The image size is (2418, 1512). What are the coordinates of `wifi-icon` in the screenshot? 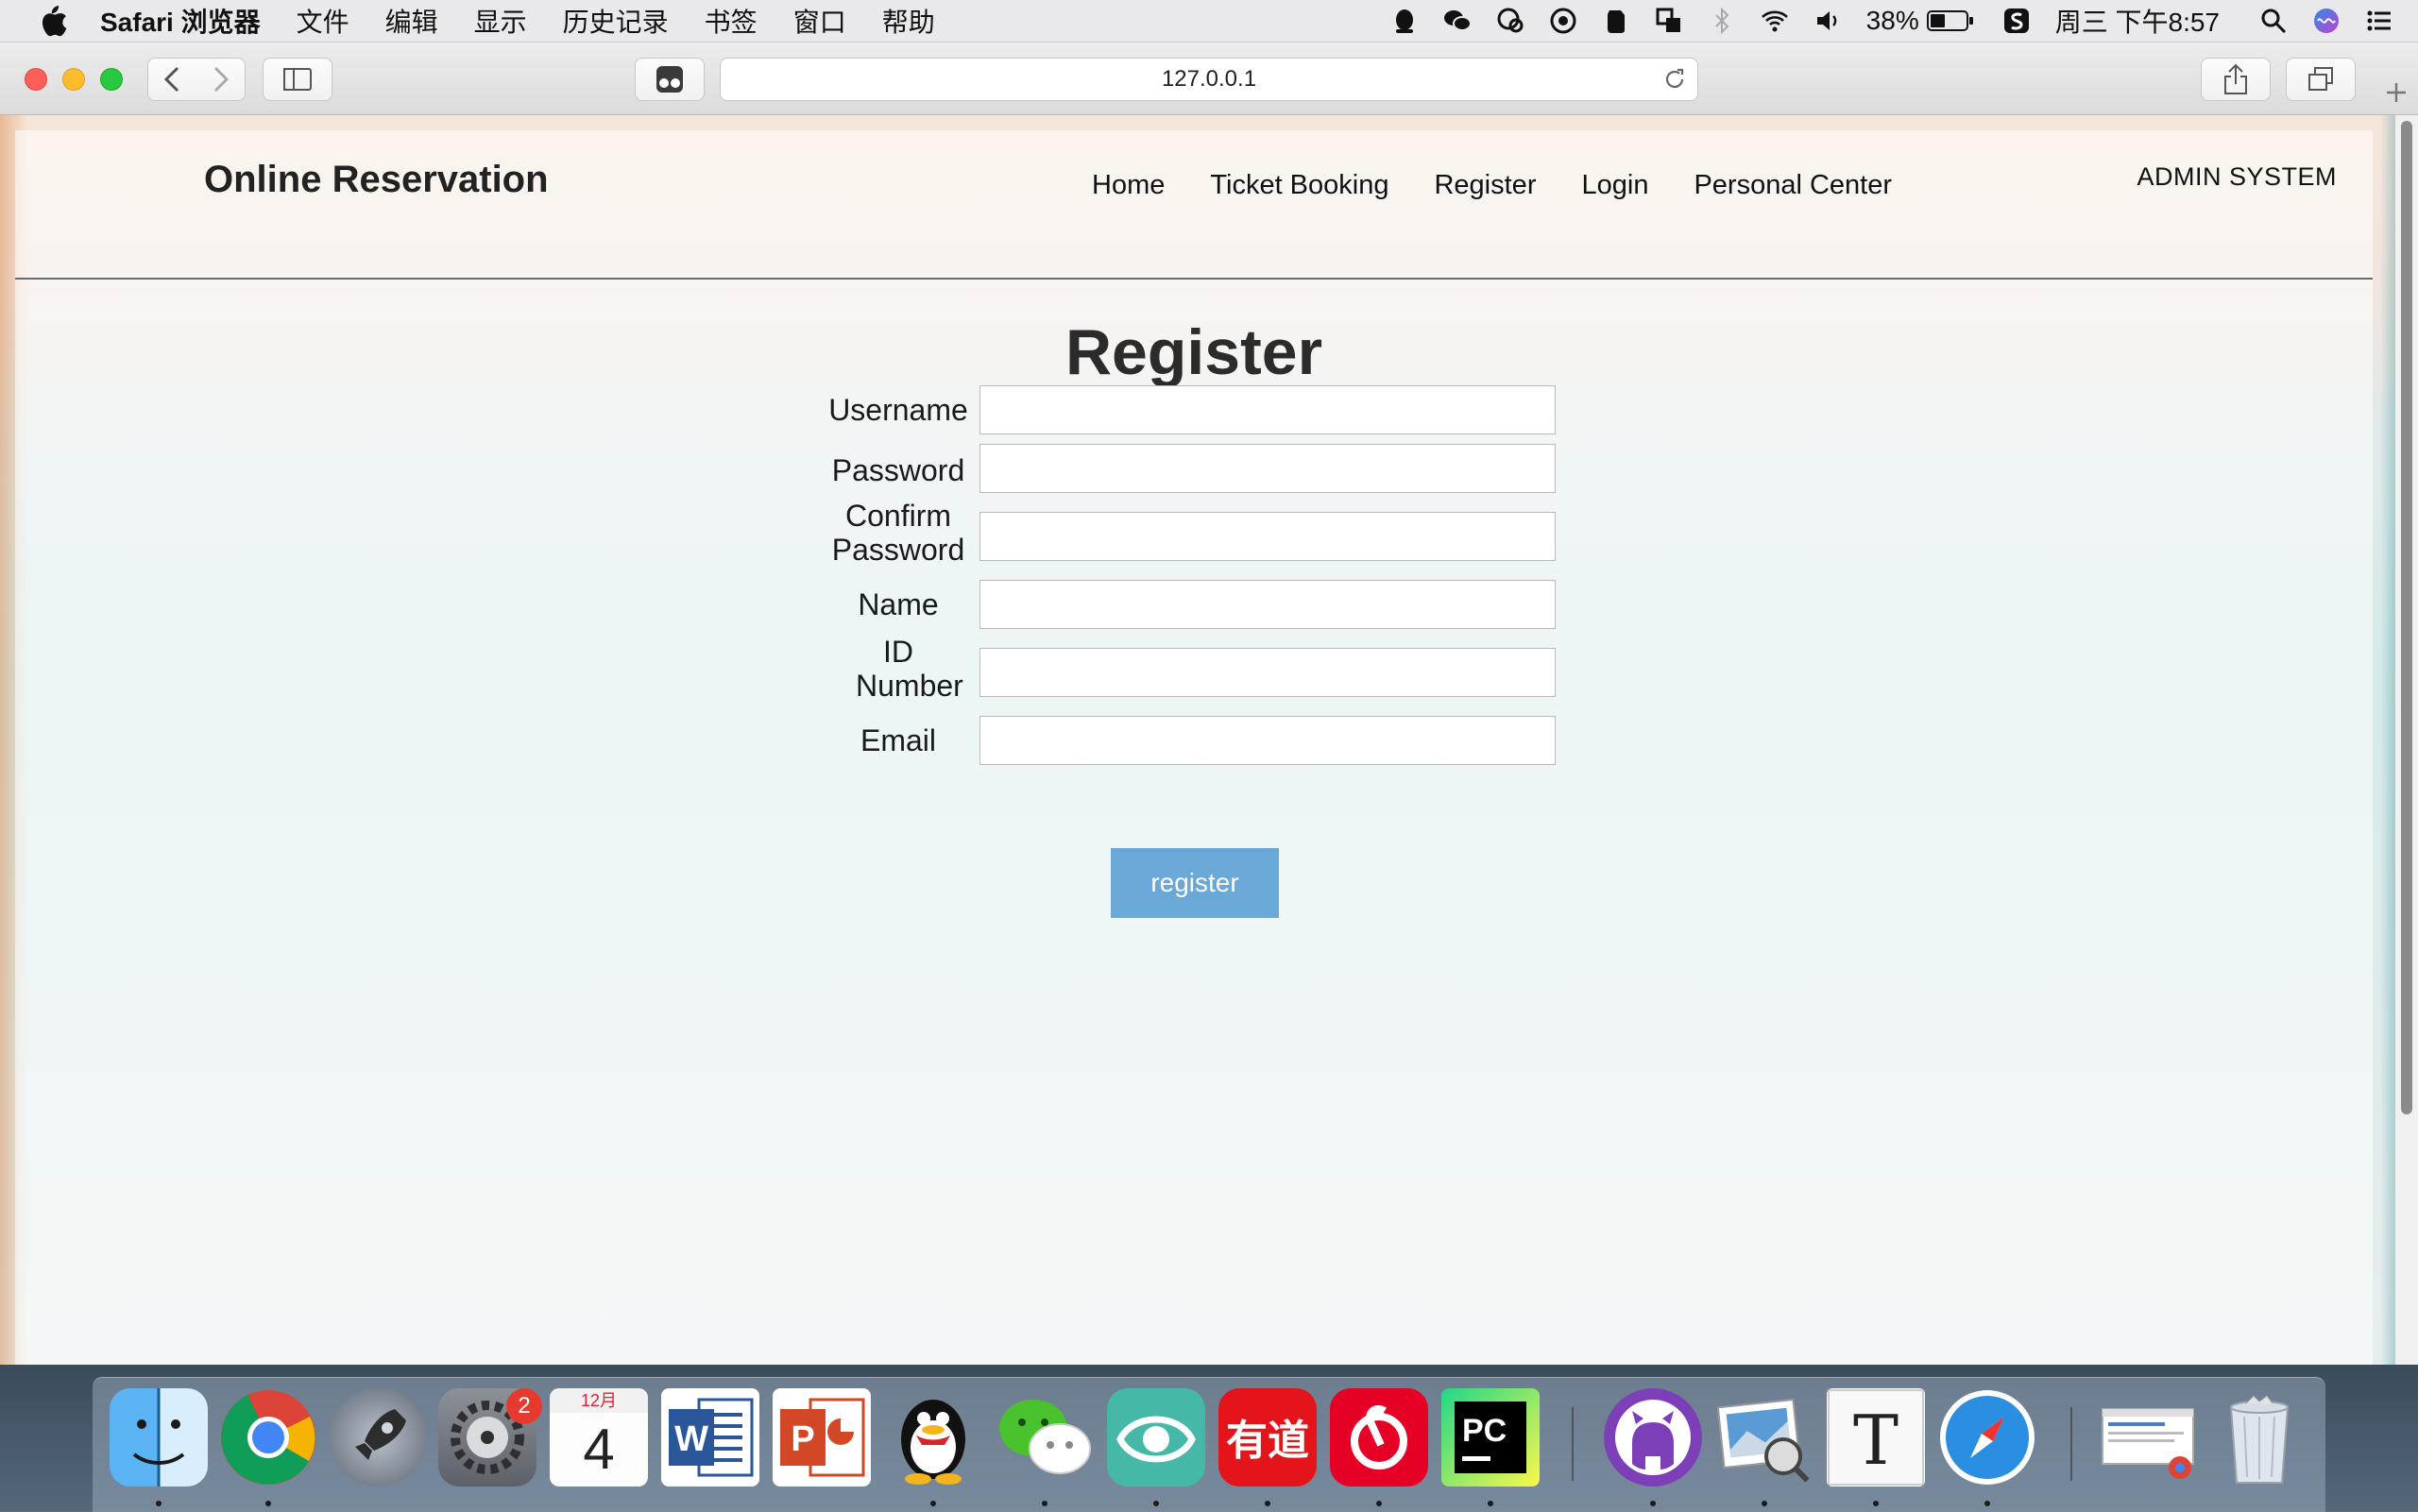 It's located at (1775, 21).